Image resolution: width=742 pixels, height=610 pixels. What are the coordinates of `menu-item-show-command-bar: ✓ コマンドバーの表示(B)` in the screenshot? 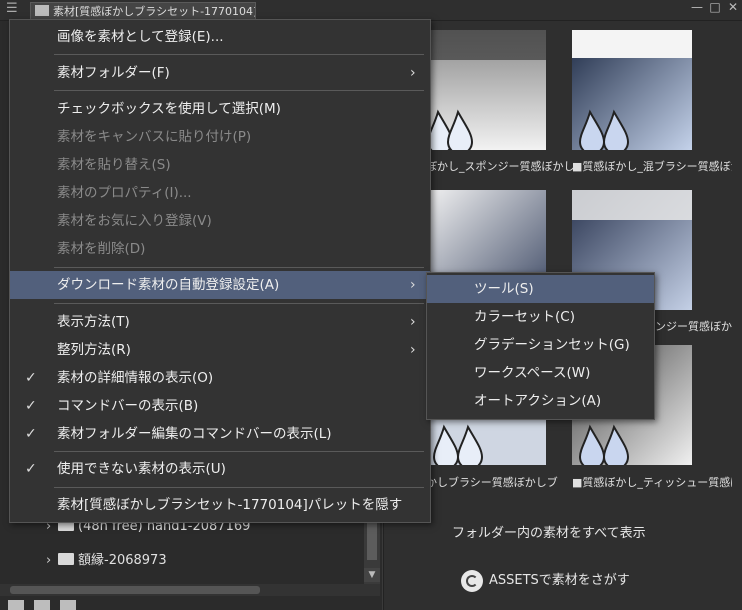 It's located at (220, 406).